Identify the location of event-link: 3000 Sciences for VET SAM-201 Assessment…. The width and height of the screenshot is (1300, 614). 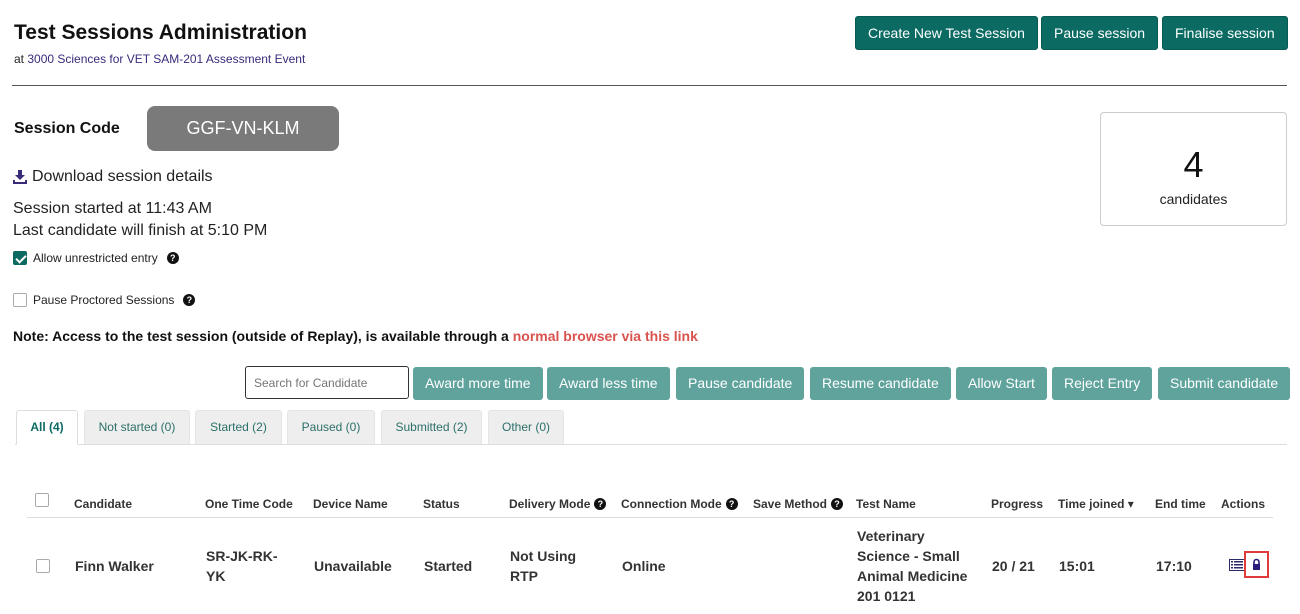
(166, 59).